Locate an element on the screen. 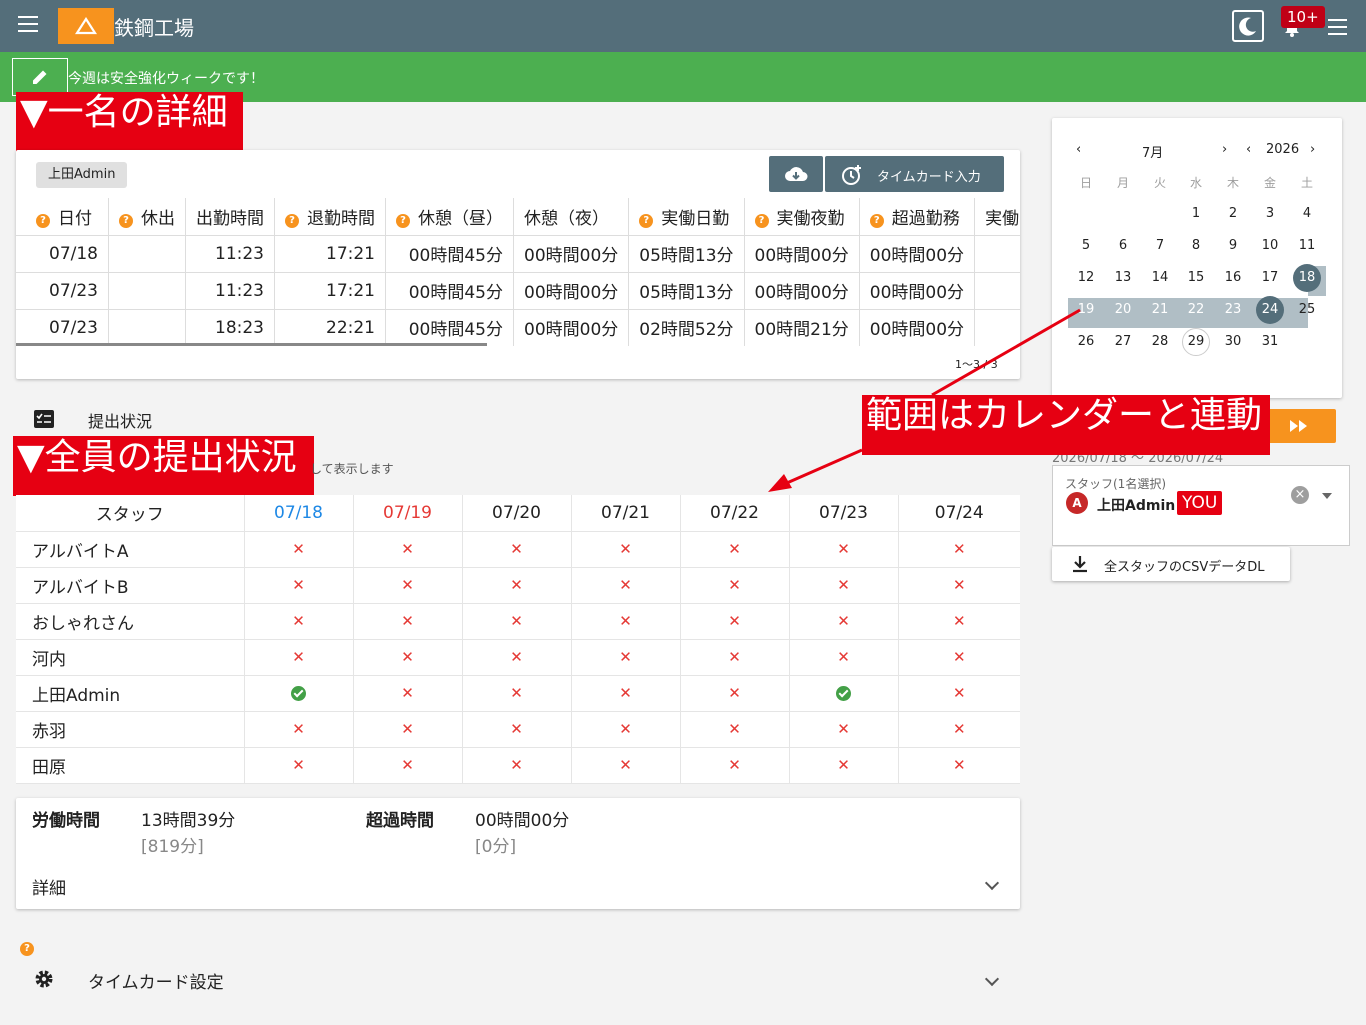  annotation-arrow is located at coordinates (924, 400).